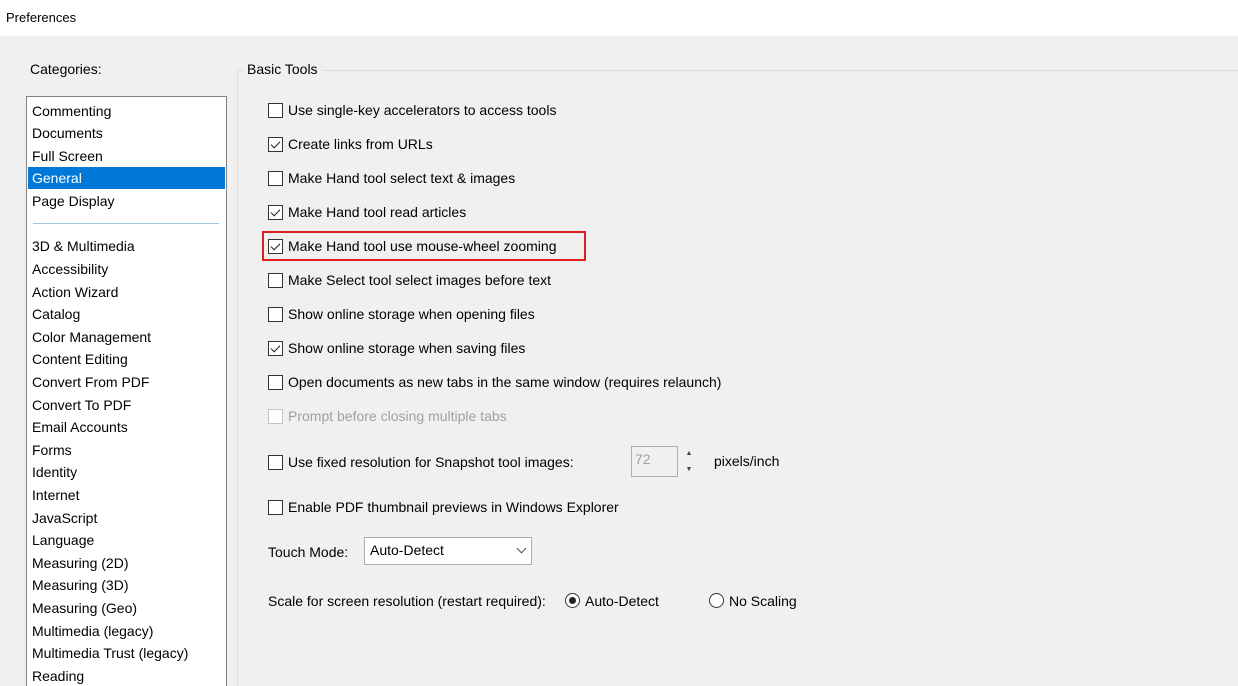  I want to click on option-prompt-closing-tabs: Prompt before closing multiple tabs, so click(387, 416).